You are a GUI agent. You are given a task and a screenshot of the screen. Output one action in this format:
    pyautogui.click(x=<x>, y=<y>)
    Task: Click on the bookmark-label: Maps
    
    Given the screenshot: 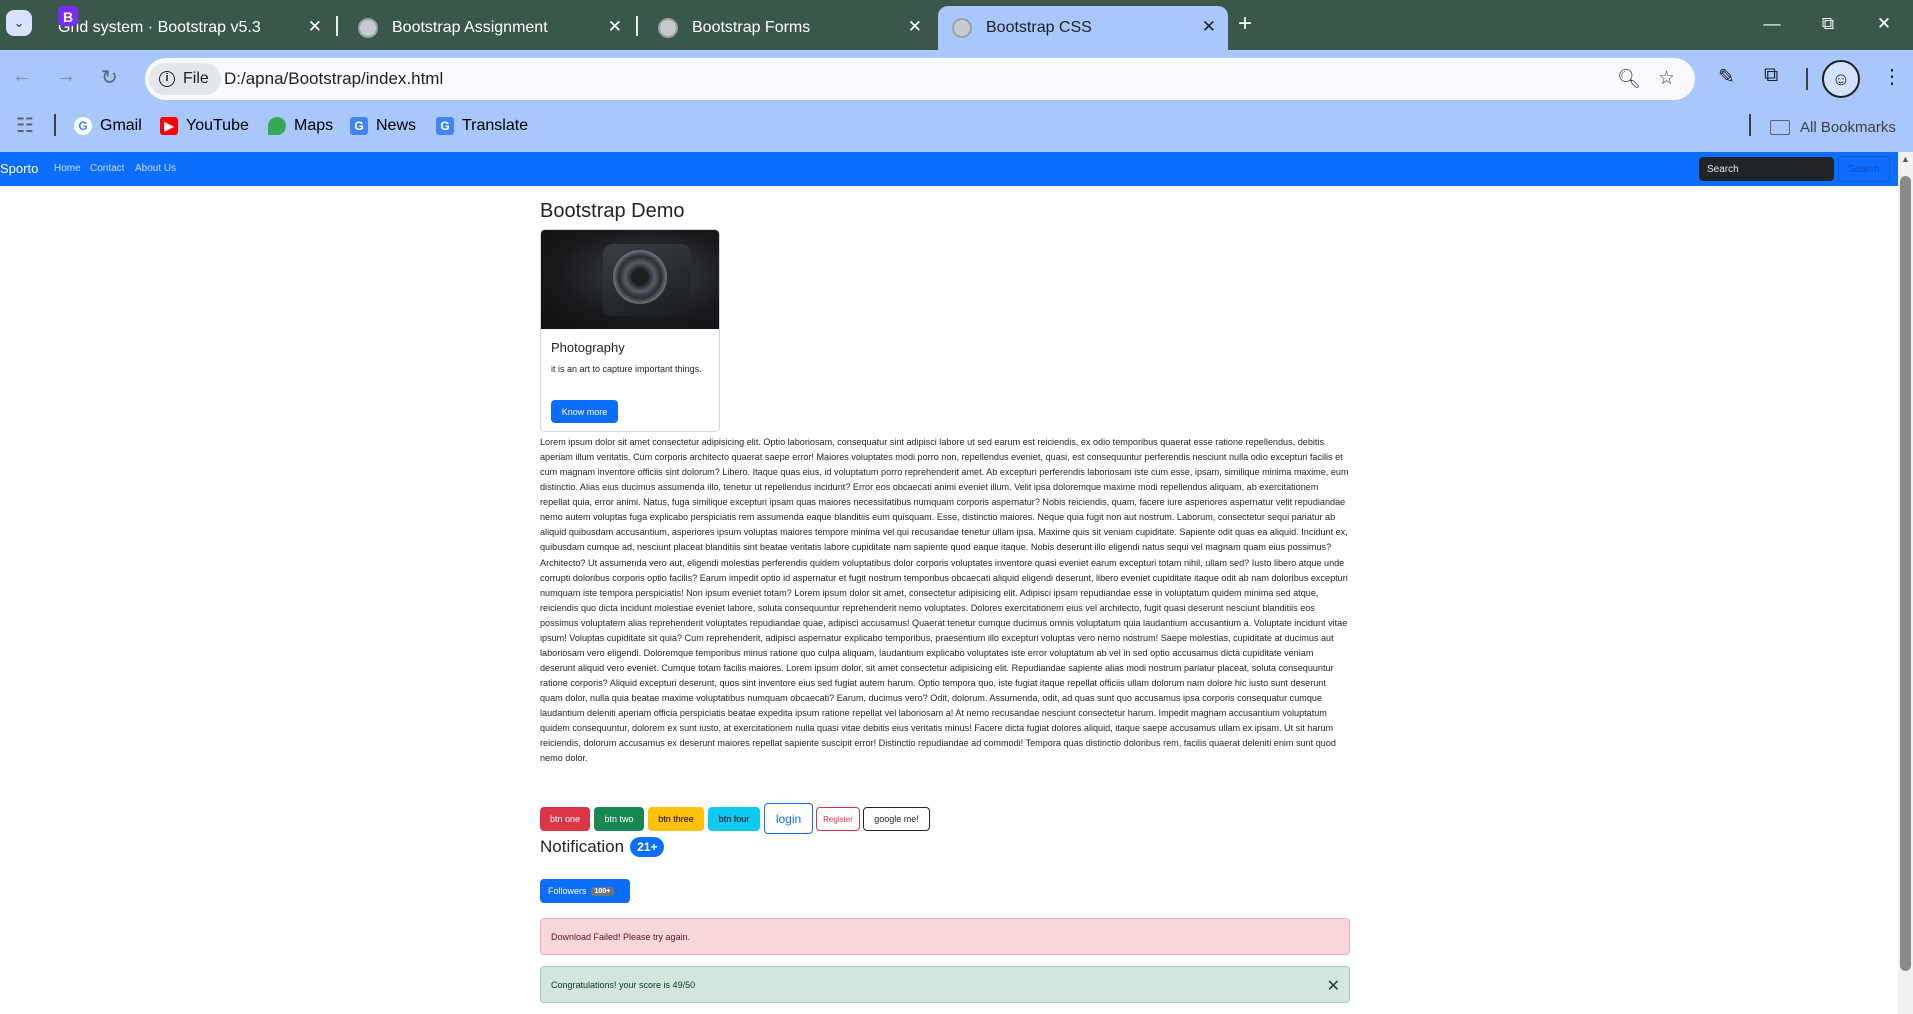 What is the action you would take?
    pyautogui.click(x=314, y=125)
    